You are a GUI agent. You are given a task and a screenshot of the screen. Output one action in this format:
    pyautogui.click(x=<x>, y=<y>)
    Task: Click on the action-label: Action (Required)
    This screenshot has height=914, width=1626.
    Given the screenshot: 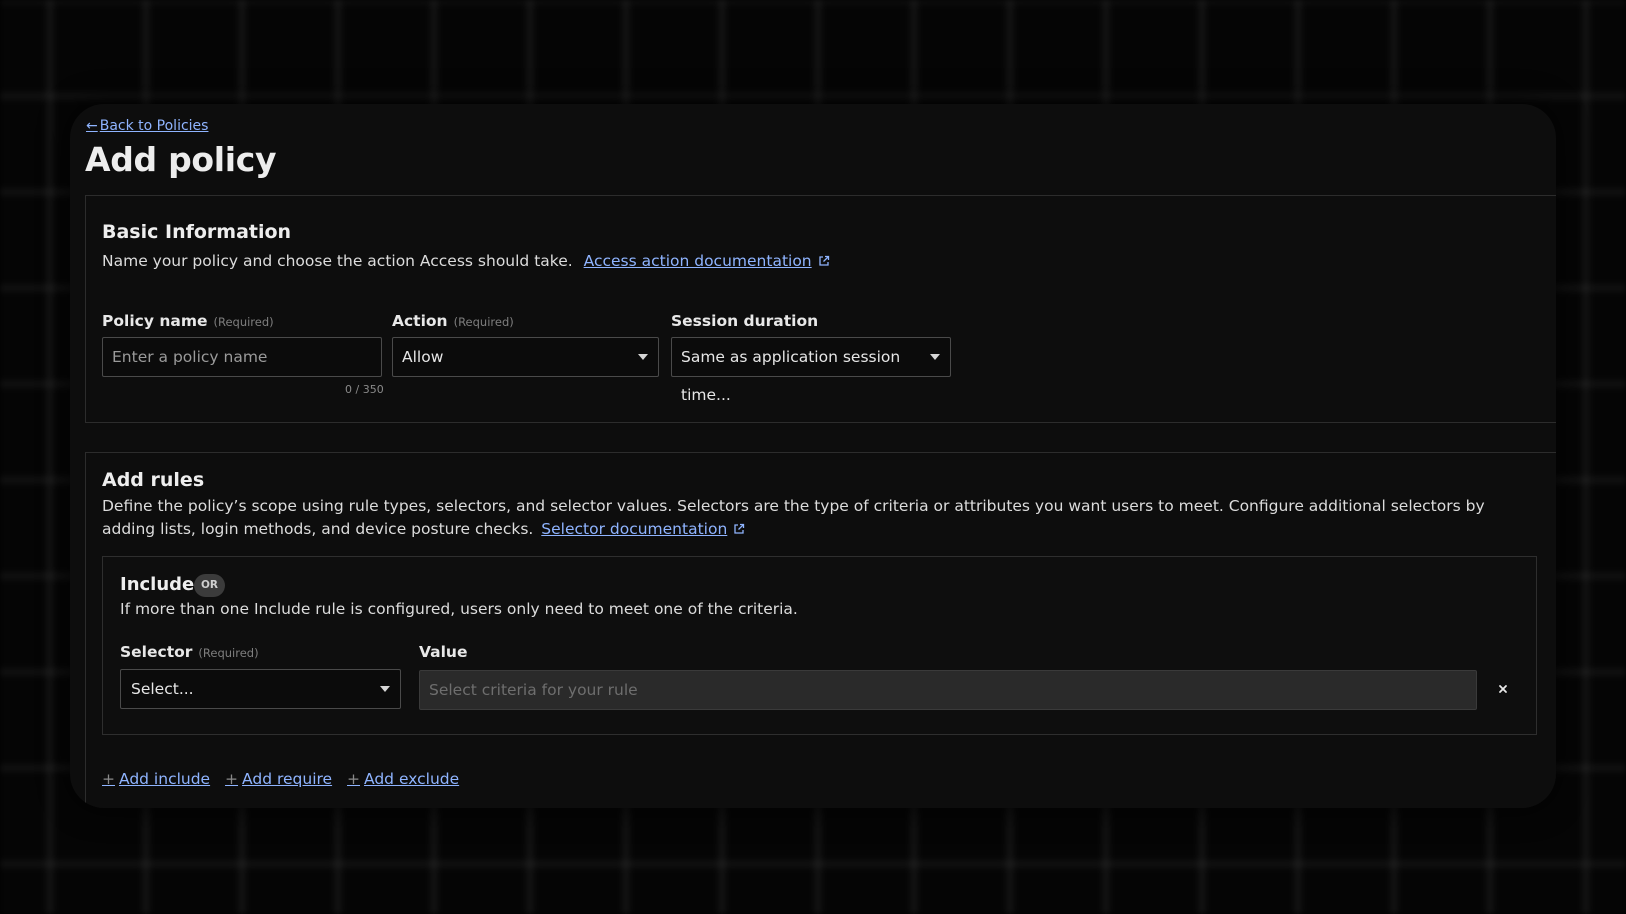 What is the action you would take?
    pyautogui.click(x=453, y=321)
    